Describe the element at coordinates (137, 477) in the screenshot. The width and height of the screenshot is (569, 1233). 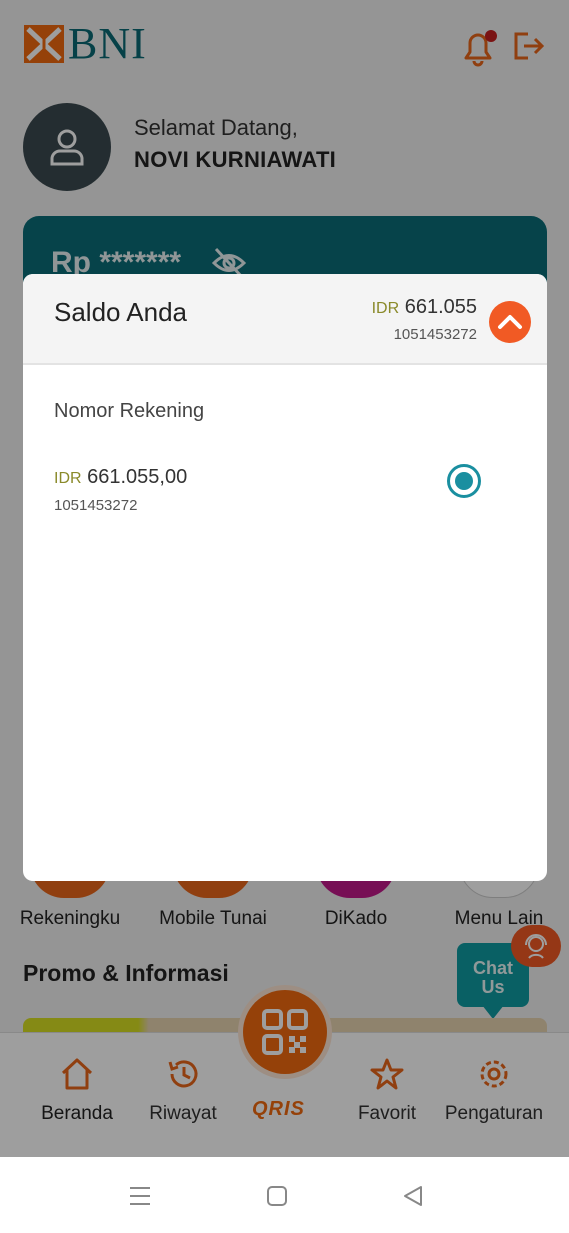
I see `account-amount: 661.055,00` at that location.